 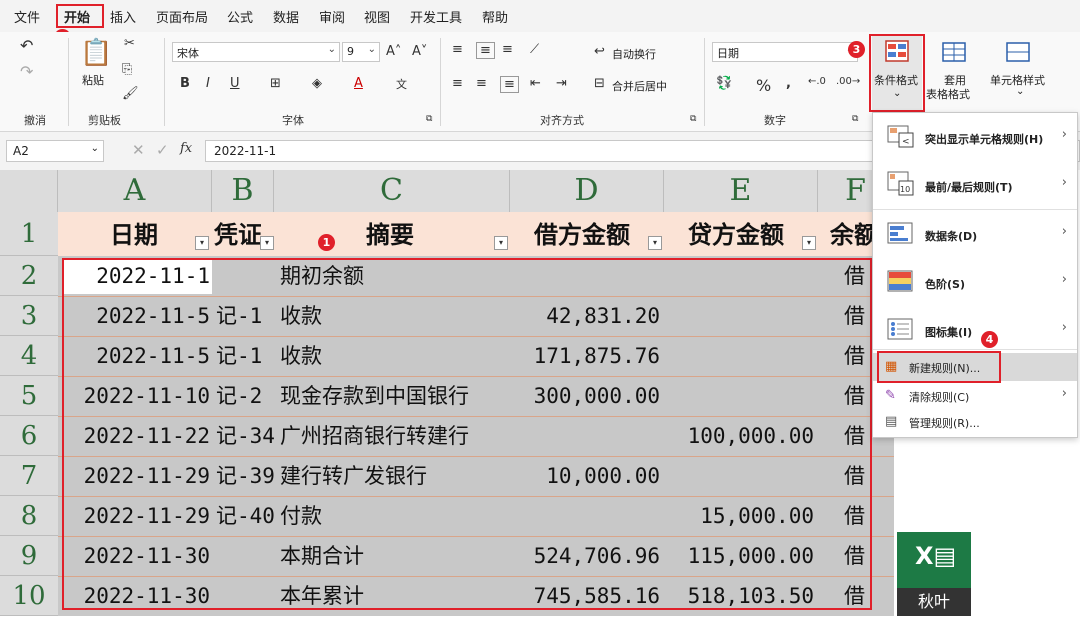 I want to click on font-name-select: 宋体 ⌄, so click(x=256, y=52).